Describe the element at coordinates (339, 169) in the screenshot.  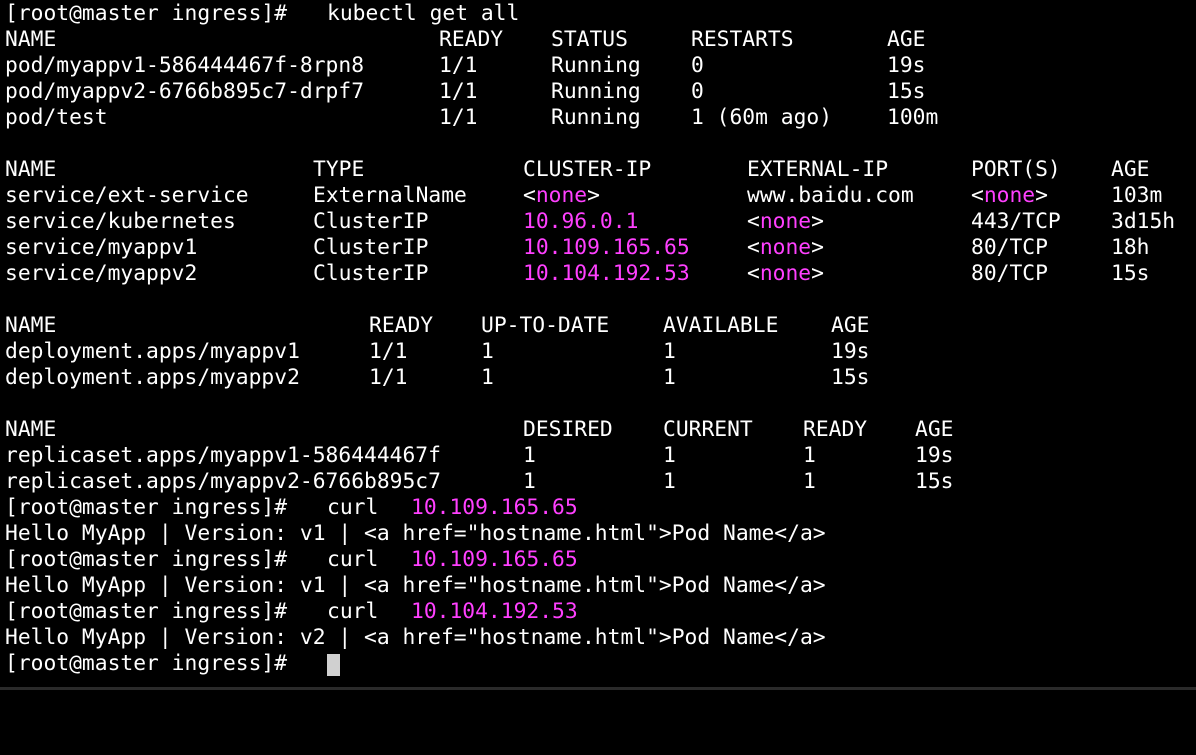
I see `column-header: TYPE` at that location.